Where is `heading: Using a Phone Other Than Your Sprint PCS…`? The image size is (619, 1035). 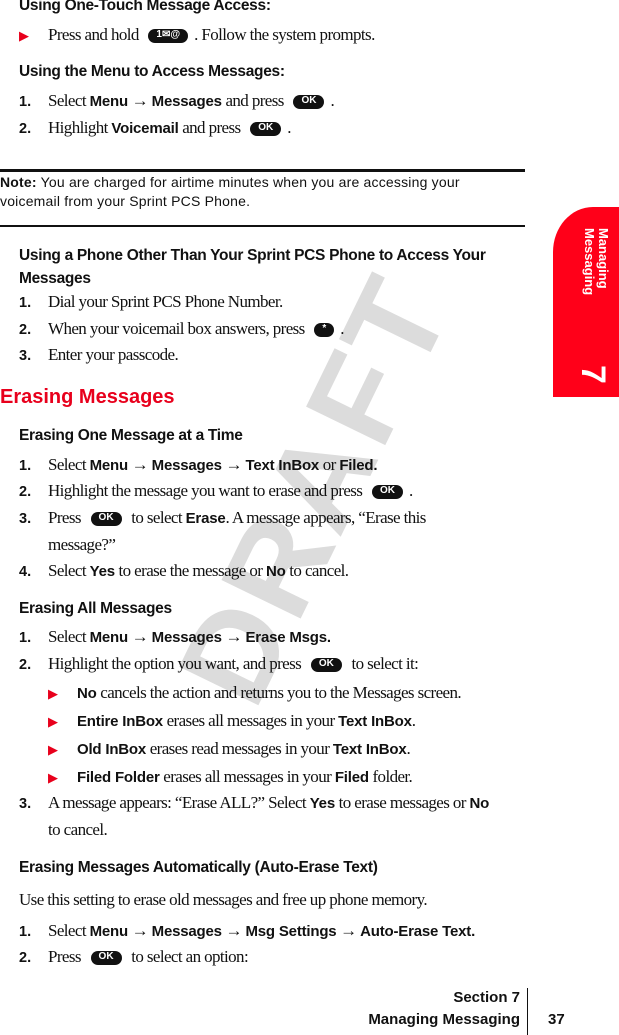
heading: Using a Phone Other Than Your Sprint PCS… is located at coordinates (266, 267).